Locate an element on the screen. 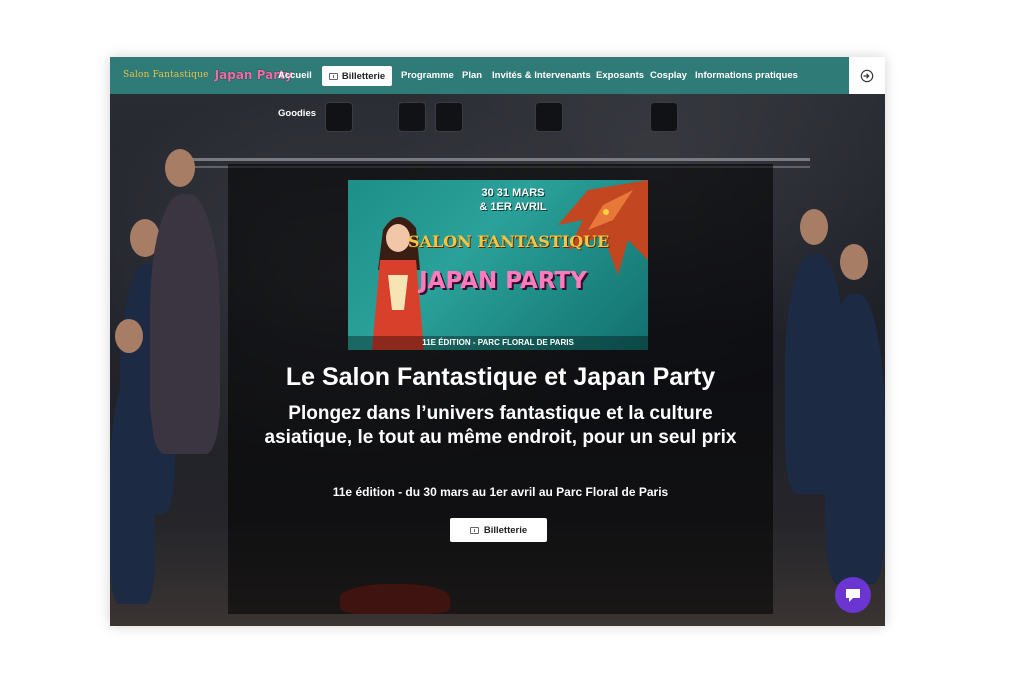 Image resolution: width=1024 pixels, height=683 pixels. logo-salon-text: Salon Fantastique is located at coordinates (166, 75).